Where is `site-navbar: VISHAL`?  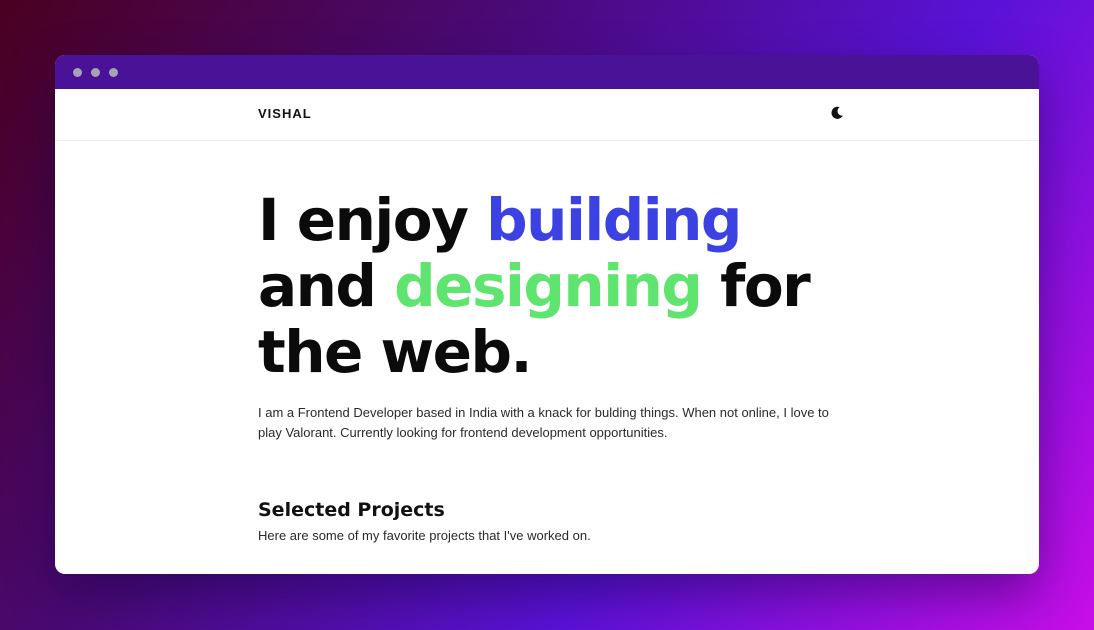 site-navbar: VISHAL is located at coordinates (547, 115).